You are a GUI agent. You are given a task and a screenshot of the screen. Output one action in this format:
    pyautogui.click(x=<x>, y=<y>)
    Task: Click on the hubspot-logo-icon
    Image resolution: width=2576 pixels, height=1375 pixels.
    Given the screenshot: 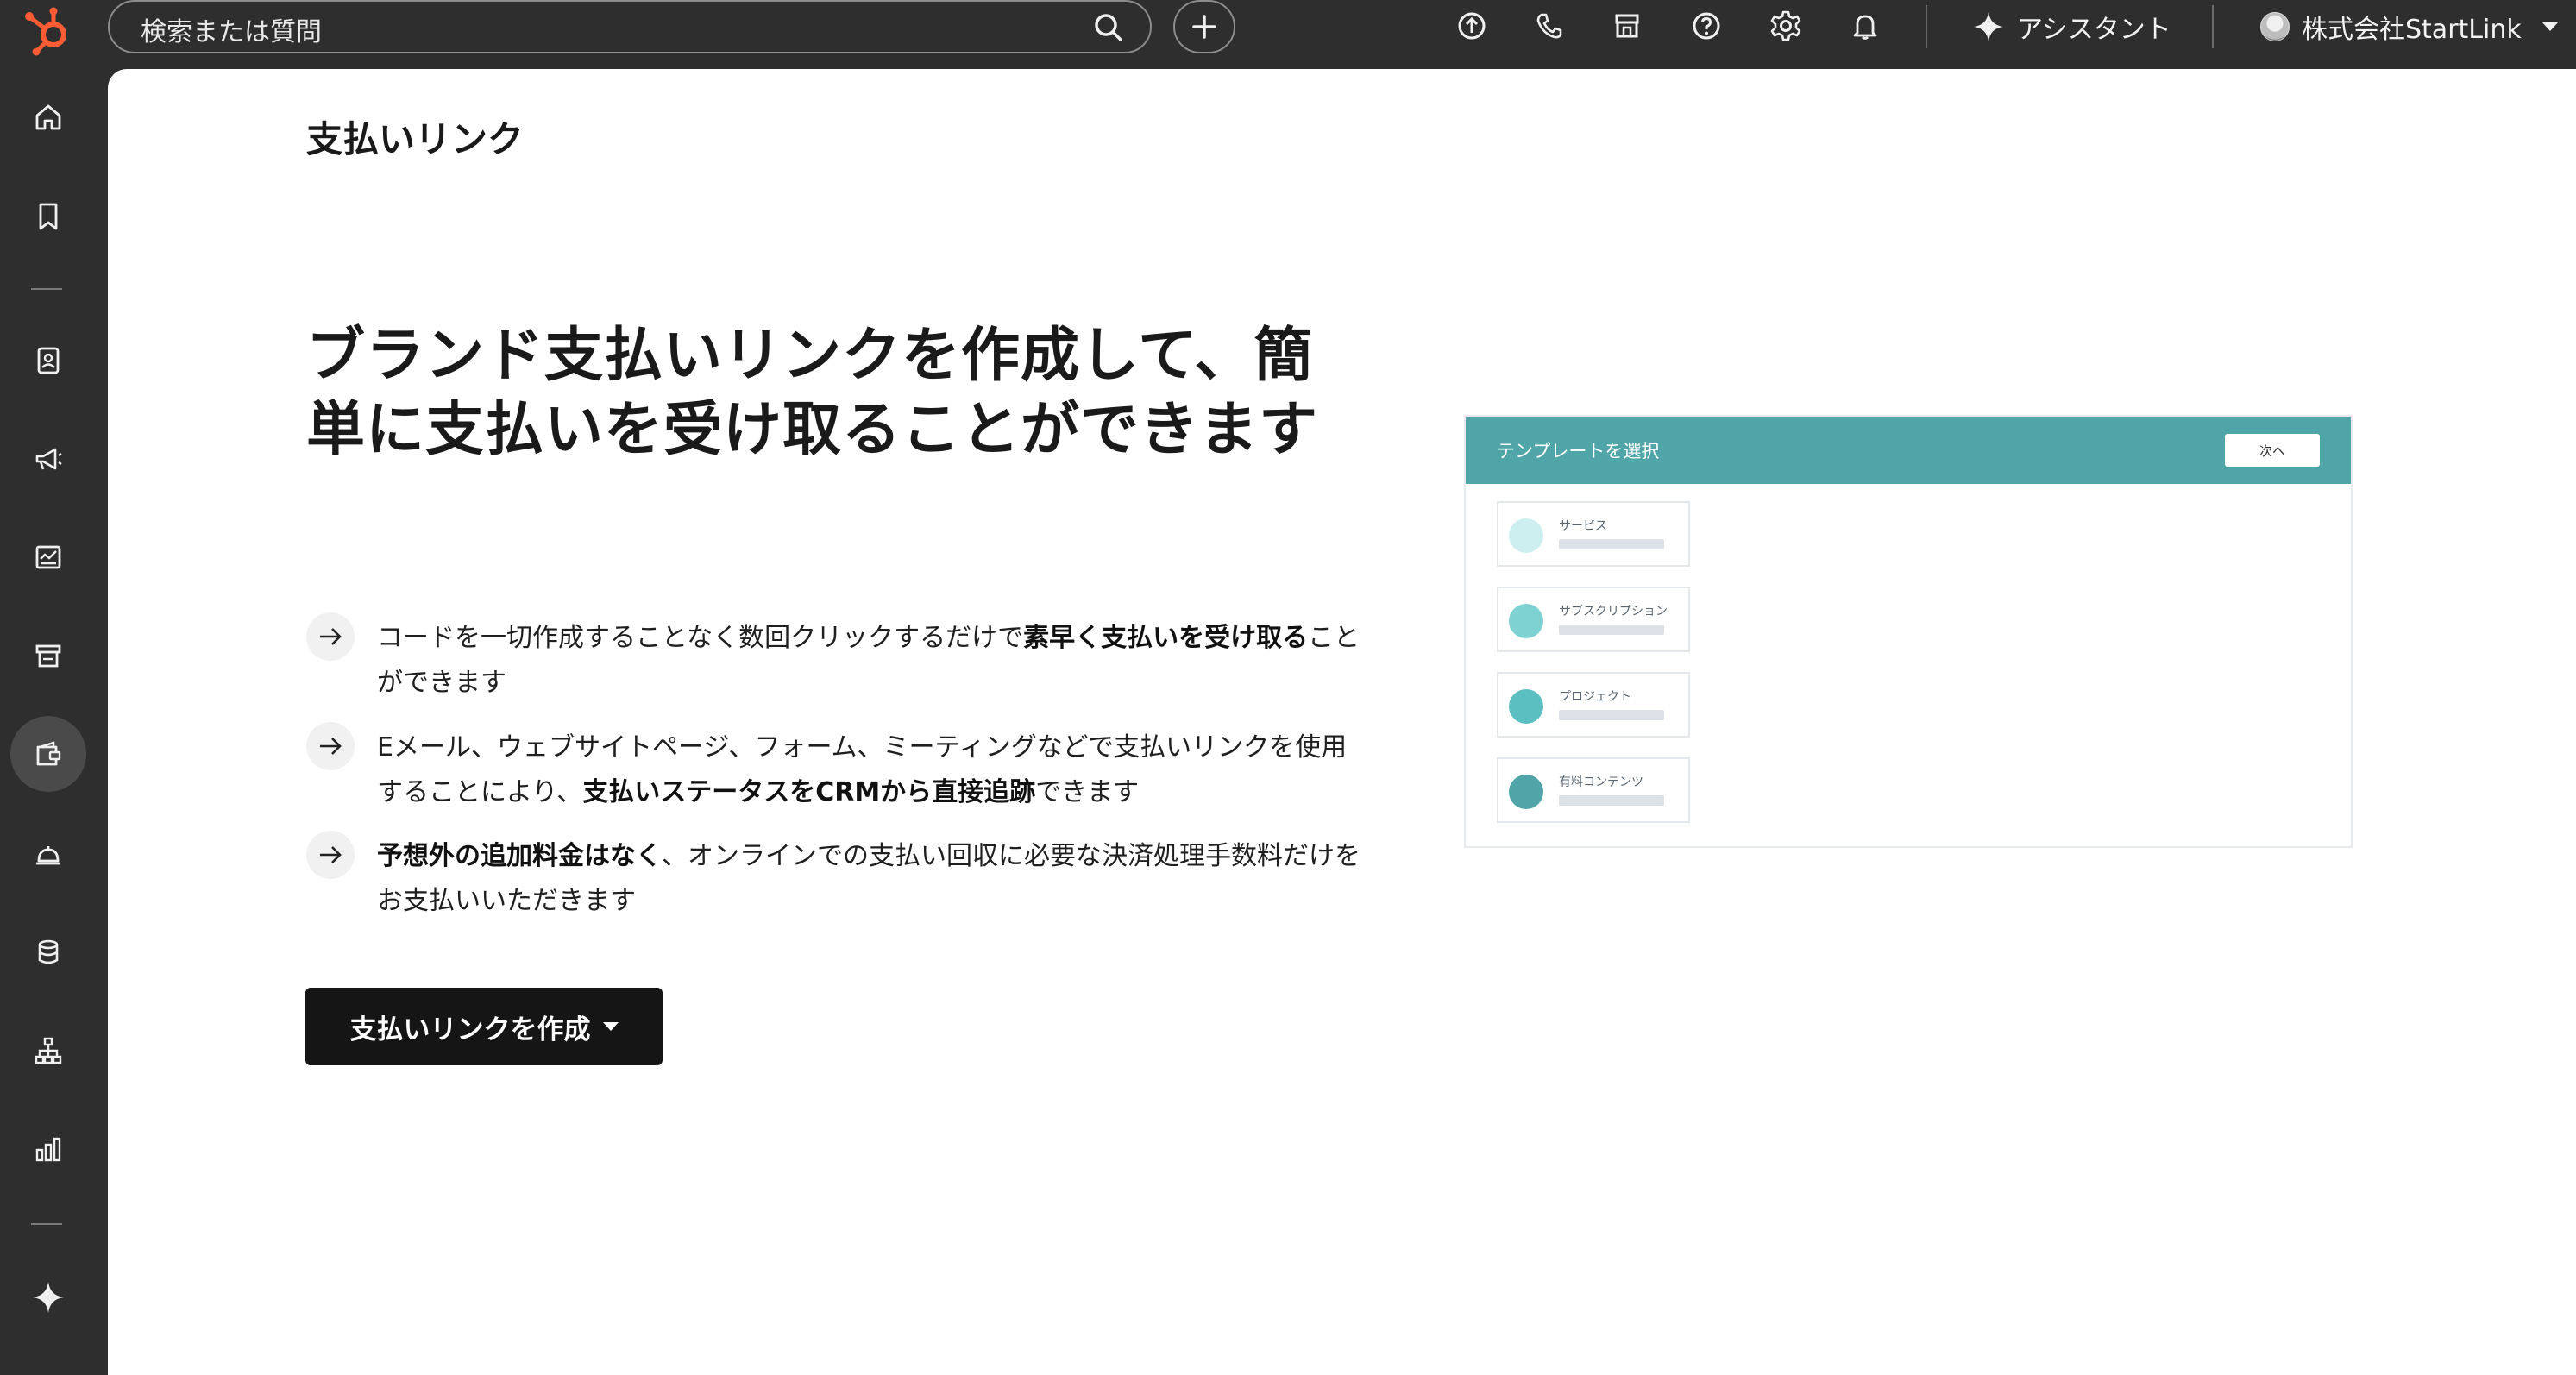 What is the action you would take?
    pyautogui.click(x=48, y=31)
    